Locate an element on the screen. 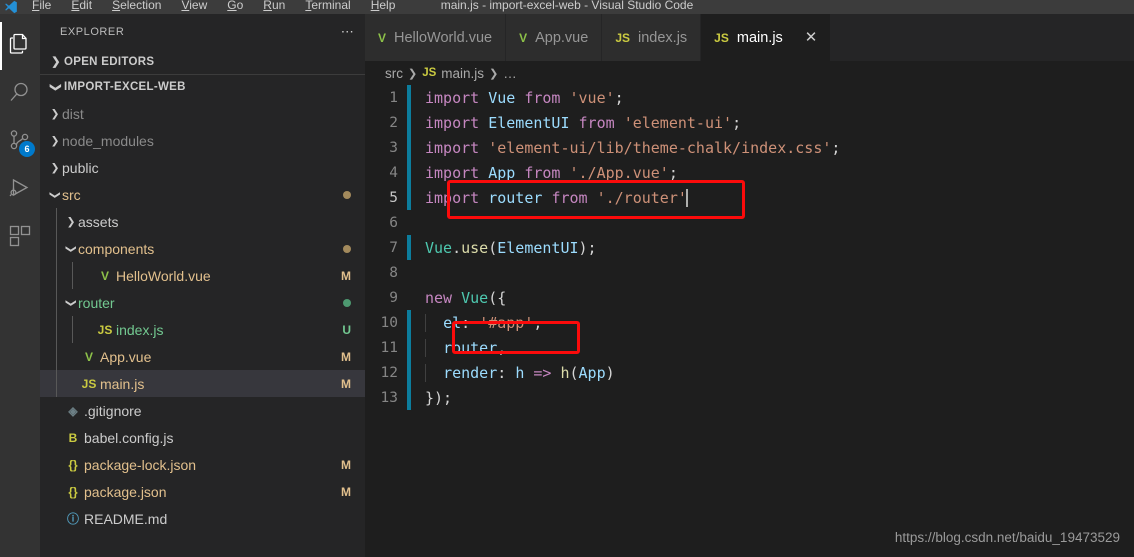  code-token: App is located at coordinates (592, 372).